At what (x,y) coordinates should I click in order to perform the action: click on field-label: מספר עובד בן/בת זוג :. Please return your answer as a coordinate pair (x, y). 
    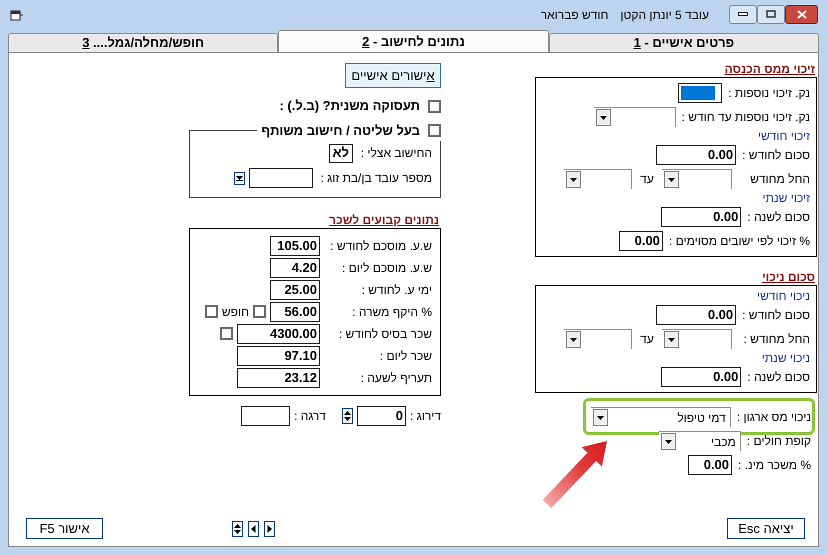
    Looking at the image, I should click on (376, 178).